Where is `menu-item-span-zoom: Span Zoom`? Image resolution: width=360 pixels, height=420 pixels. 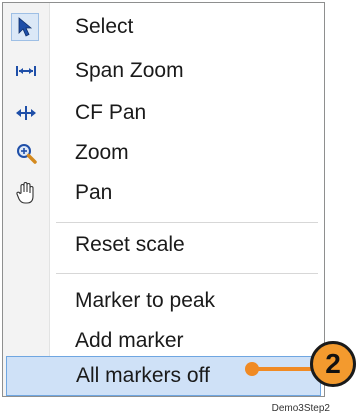
menu-item-span-zoom: Span Zoom is located at coordinates (163, 71).